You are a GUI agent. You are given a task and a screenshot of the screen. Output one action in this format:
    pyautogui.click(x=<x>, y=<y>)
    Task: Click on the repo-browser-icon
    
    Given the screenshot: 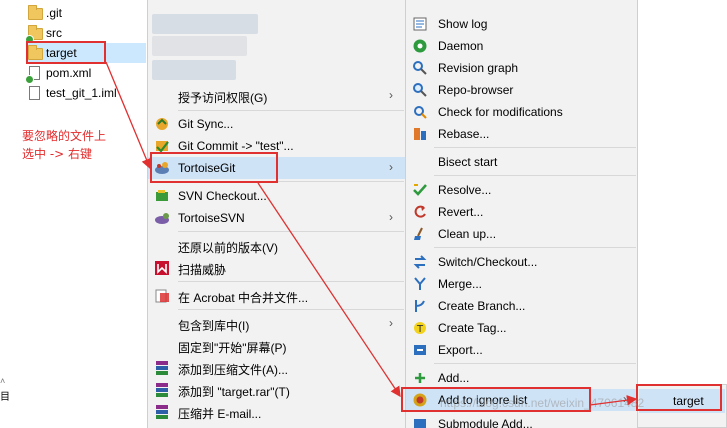 What is the action you would take?
    pyautogui.click(x=420, y=90)
    